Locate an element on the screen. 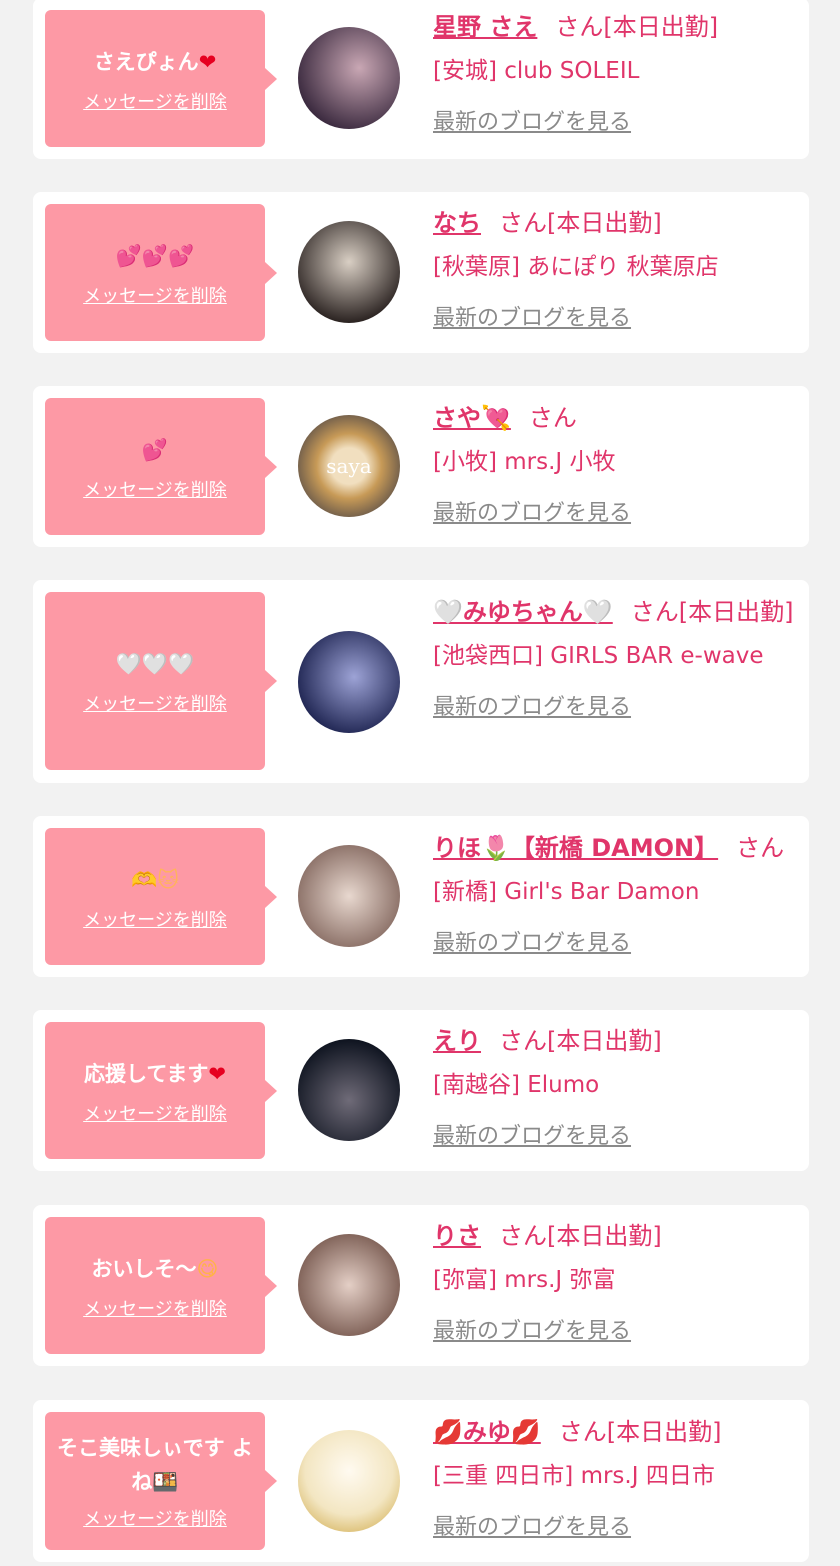 This screenshot has height=1566, width=840. message-bubble: 🤍🤍🤍 メッセージを削除 is located at coordinates (155, 681).